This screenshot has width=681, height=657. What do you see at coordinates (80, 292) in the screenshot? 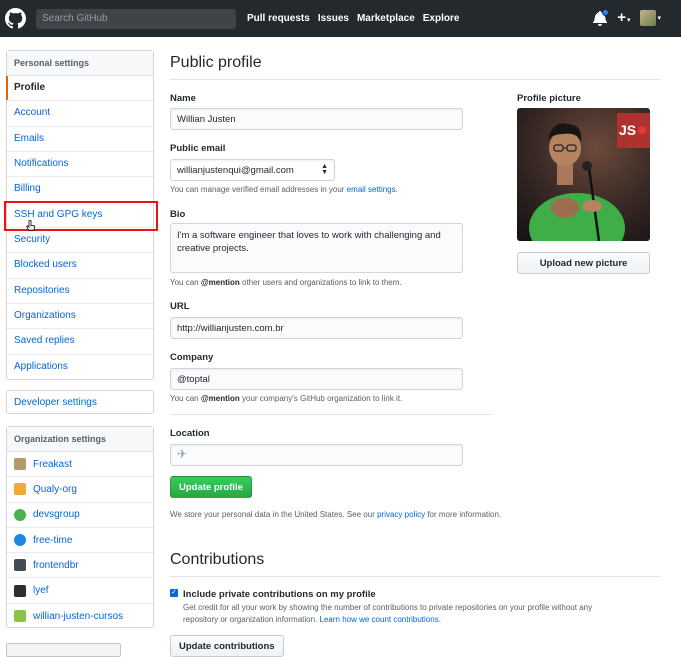
I see `sidebar-item-repositories: Repositories` at bounding box center [80, 292].